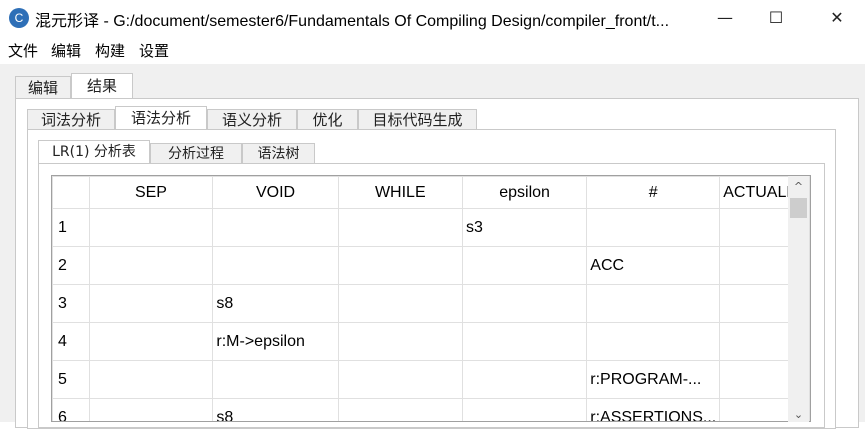  What do you see at coordinates (94, 152) in the screenshot?
I see `tab-lr1-table: LR(1) 分析表` at bounding box center [94, 152].